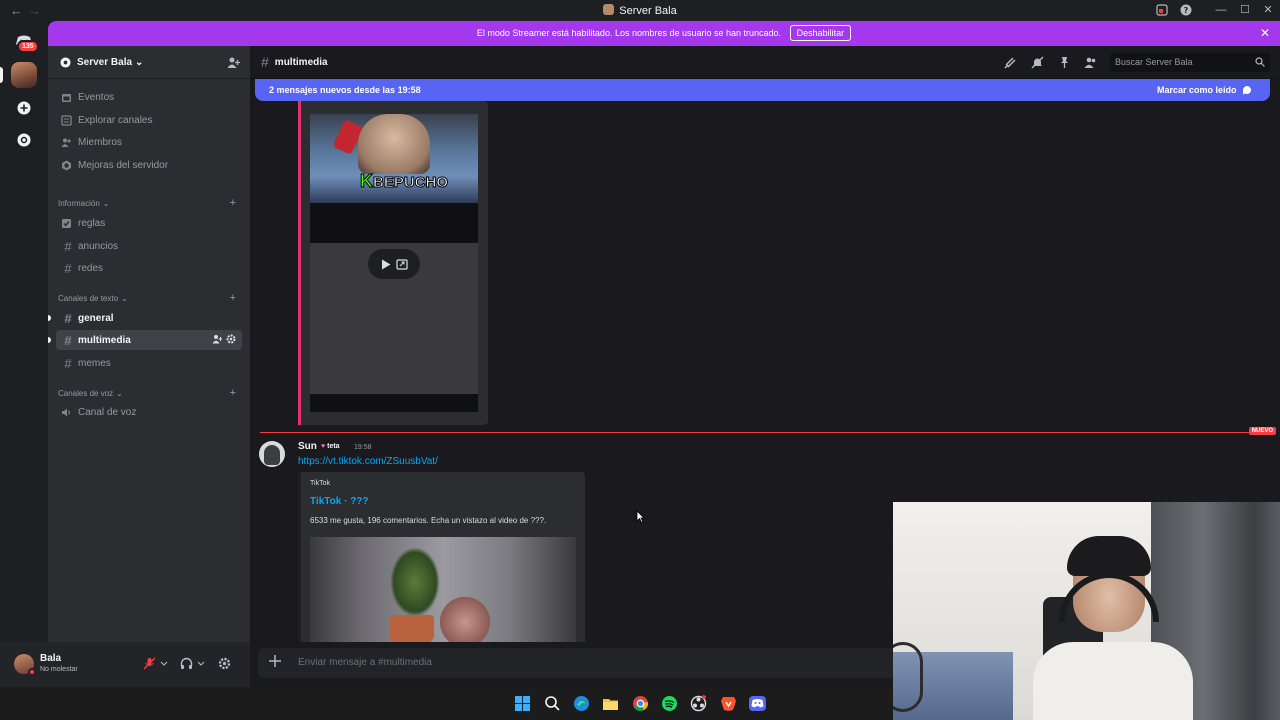  I want to click on streamer-person, so click(1113, 628).